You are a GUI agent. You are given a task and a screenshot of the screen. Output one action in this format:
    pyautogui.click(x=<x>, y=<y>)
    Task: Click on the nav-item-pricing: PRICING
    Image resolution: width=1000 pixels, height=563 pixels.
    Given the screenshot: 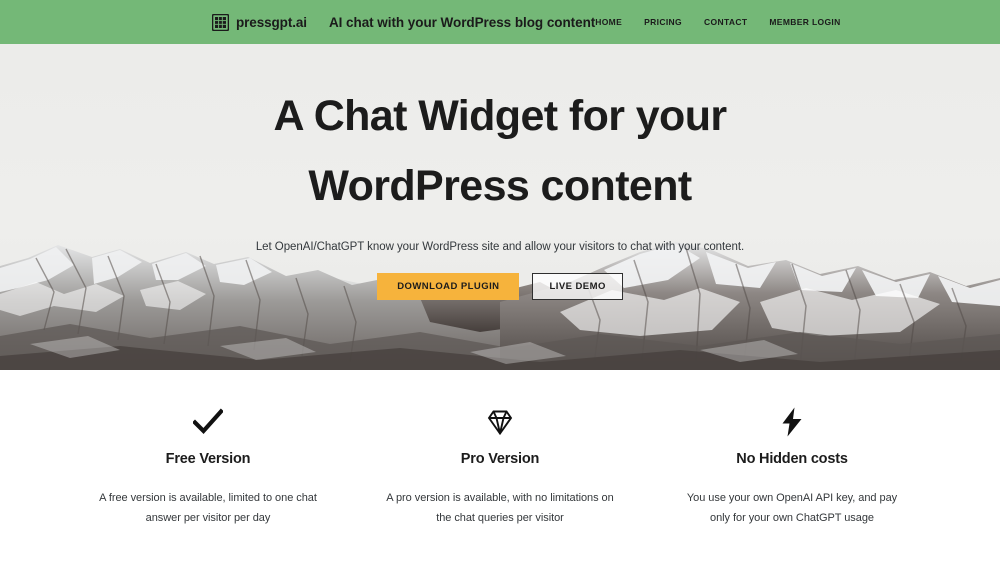 What is the action you would take?
    pyautogui.click(x=663, y=22)
    